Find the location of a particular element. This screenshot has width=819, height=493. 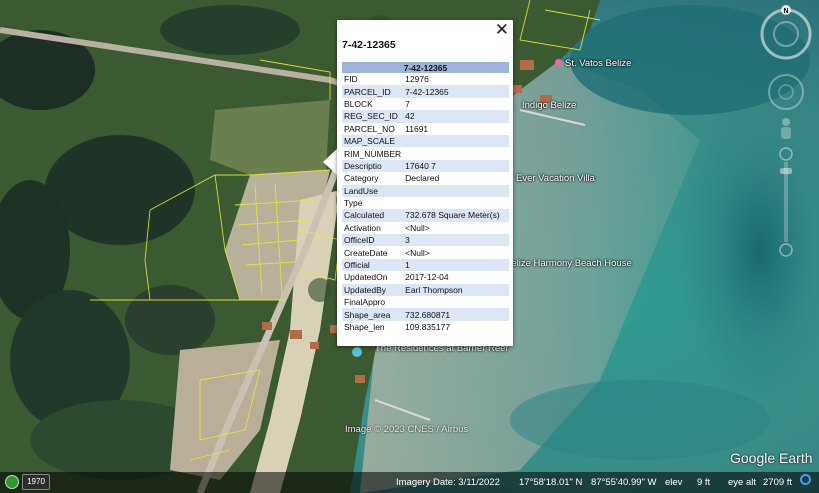

attribute-value: 17640 7 is located at coordinates (456, 166).